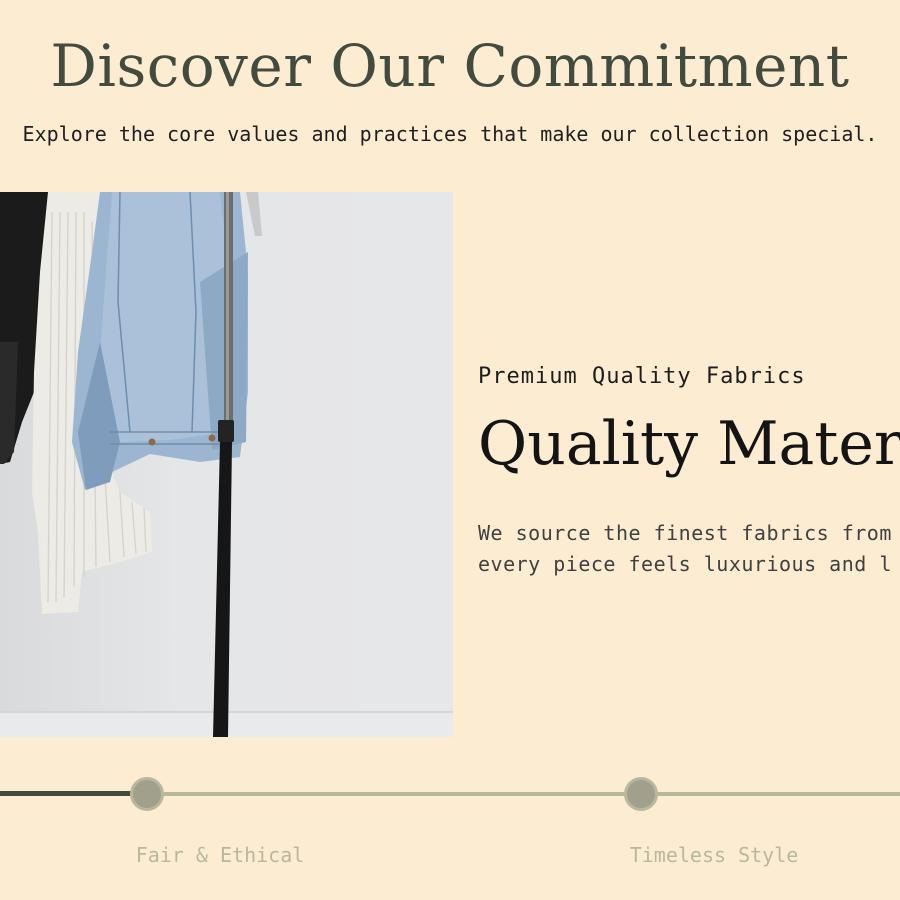 Image resolution: width=900 pixels, height=900 pixels. Describe the element at coordinates (714, 855) in the screenshot. I see `timeline-step-timeless-style: Timeless Style` at that location.